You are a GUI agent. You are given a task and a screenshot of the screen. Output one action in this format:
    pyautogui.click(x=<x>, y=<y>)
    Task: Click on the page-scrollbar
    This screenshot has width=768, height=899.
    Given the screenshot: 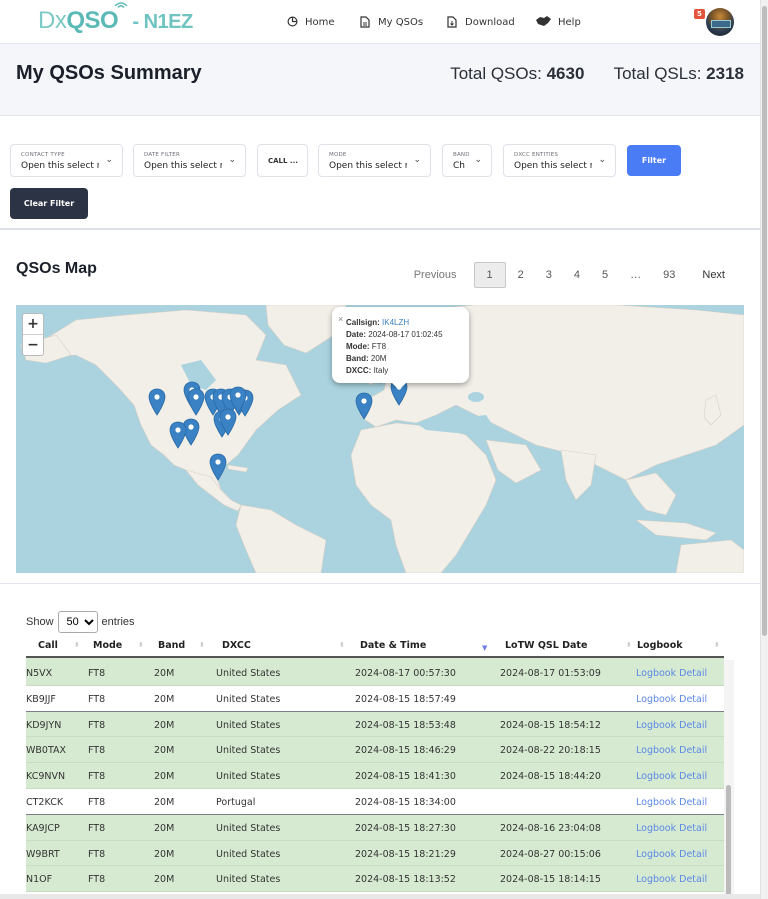 What is the action you would take?
    pyautogui.click(x=764, y=449)
    